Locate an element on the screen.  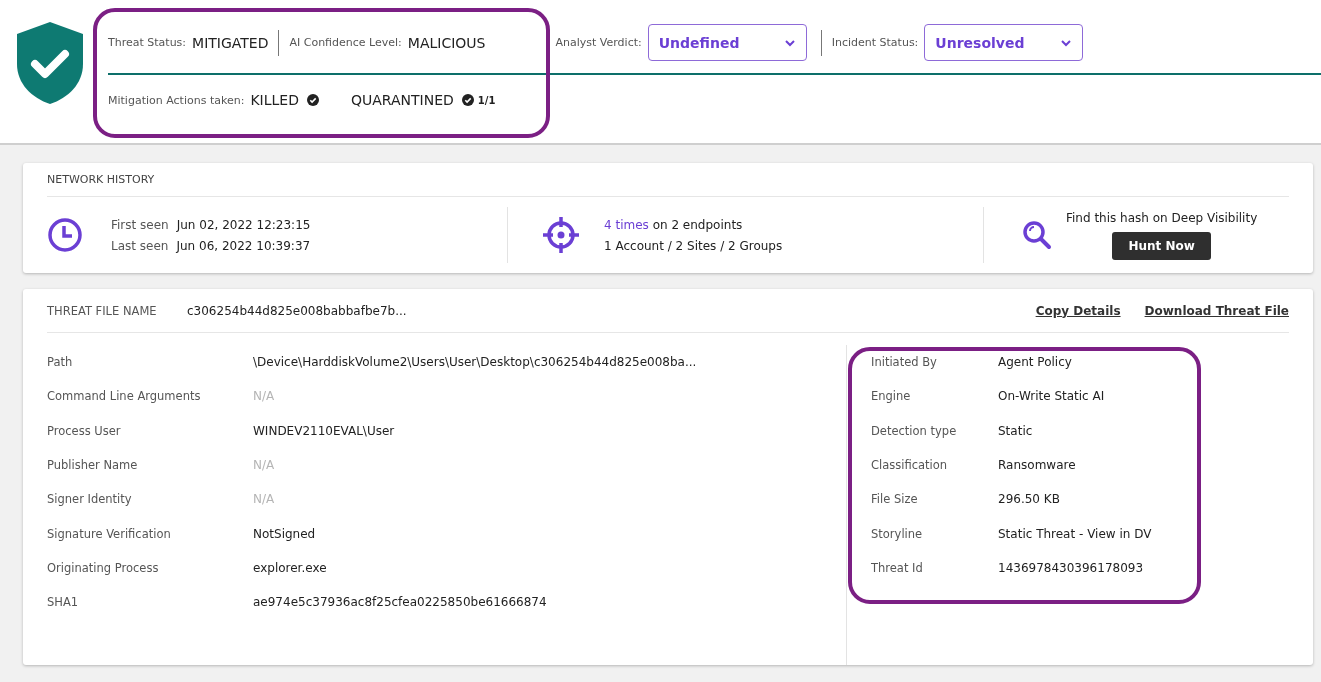
detail-label: Path is located at coordinates (60, 362).